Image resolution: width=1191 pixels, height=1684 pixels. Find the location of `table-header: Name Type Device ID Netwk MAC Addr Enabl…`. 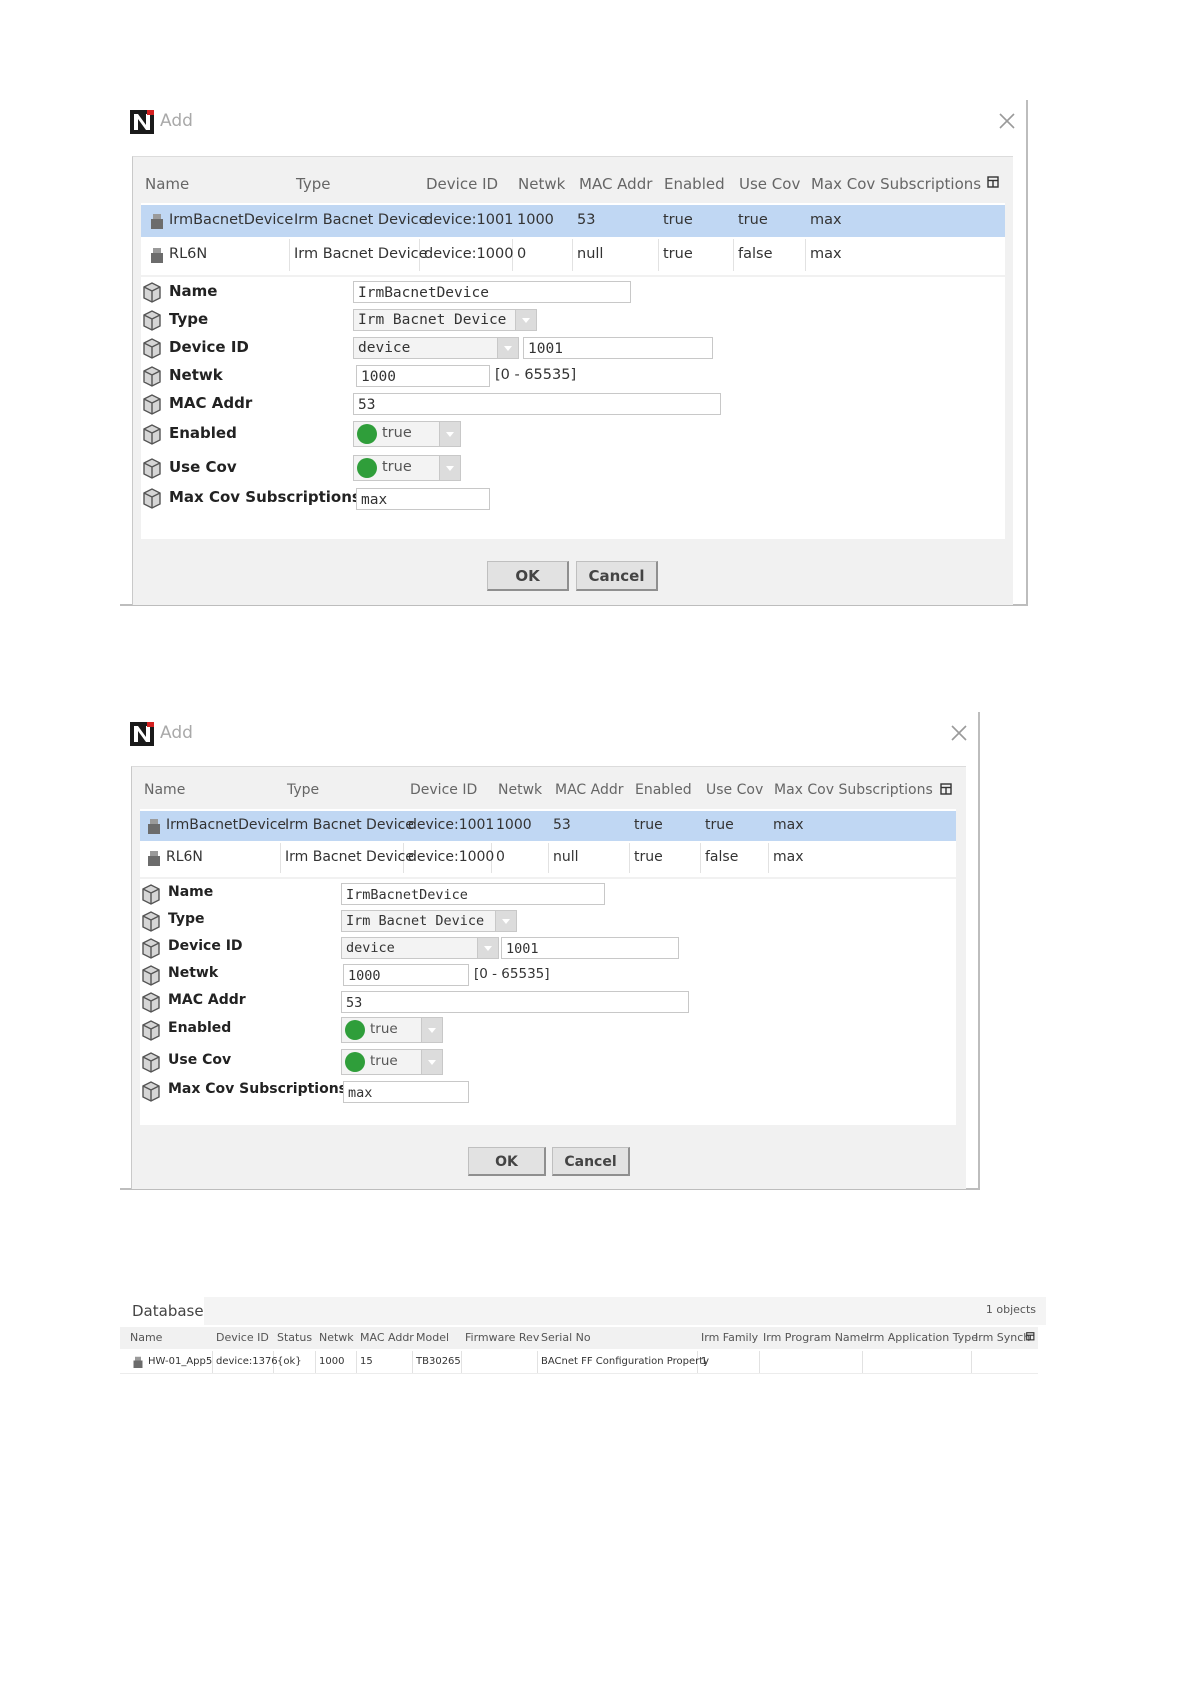

table-header: Name Type Device ID Netwk MAC Addr Enabl… is located at coordinates (548, 791).